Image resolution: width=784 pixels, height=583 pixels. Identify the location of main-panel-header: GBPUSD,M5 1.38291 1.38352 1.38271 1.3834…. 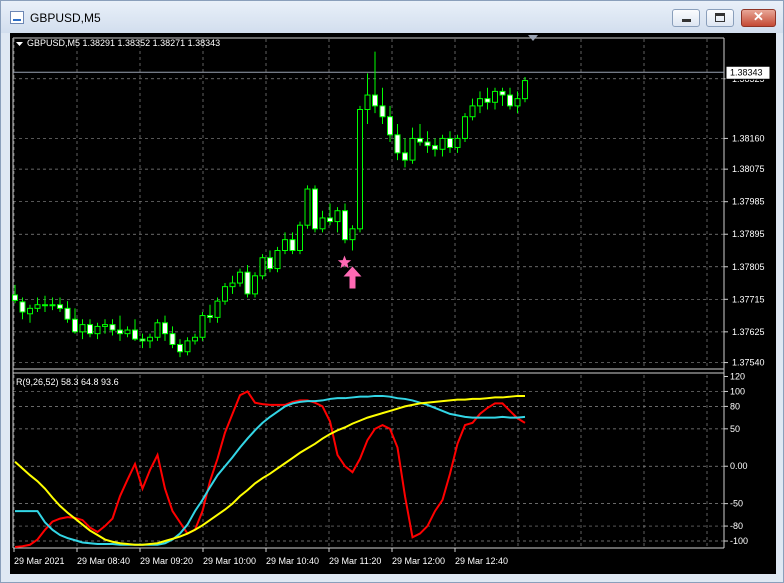
(123, 43).